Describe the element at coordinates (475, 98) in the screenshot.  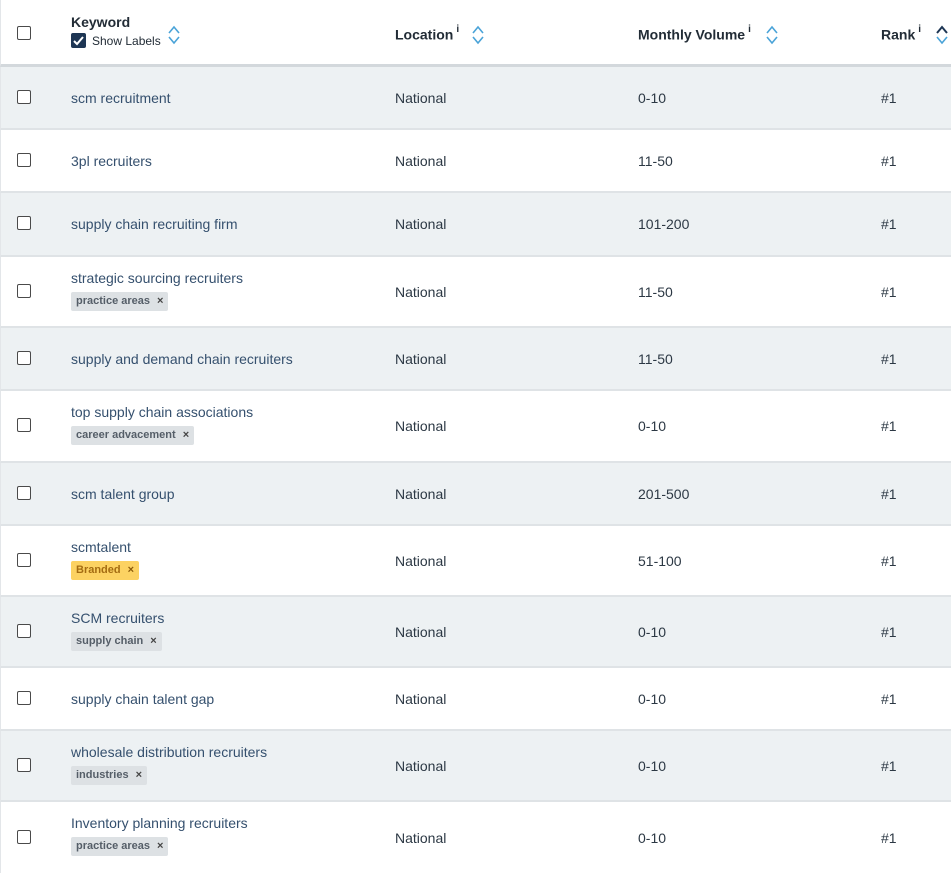
I see `table-row: scm recruitment National 0-10 #1` at that location.